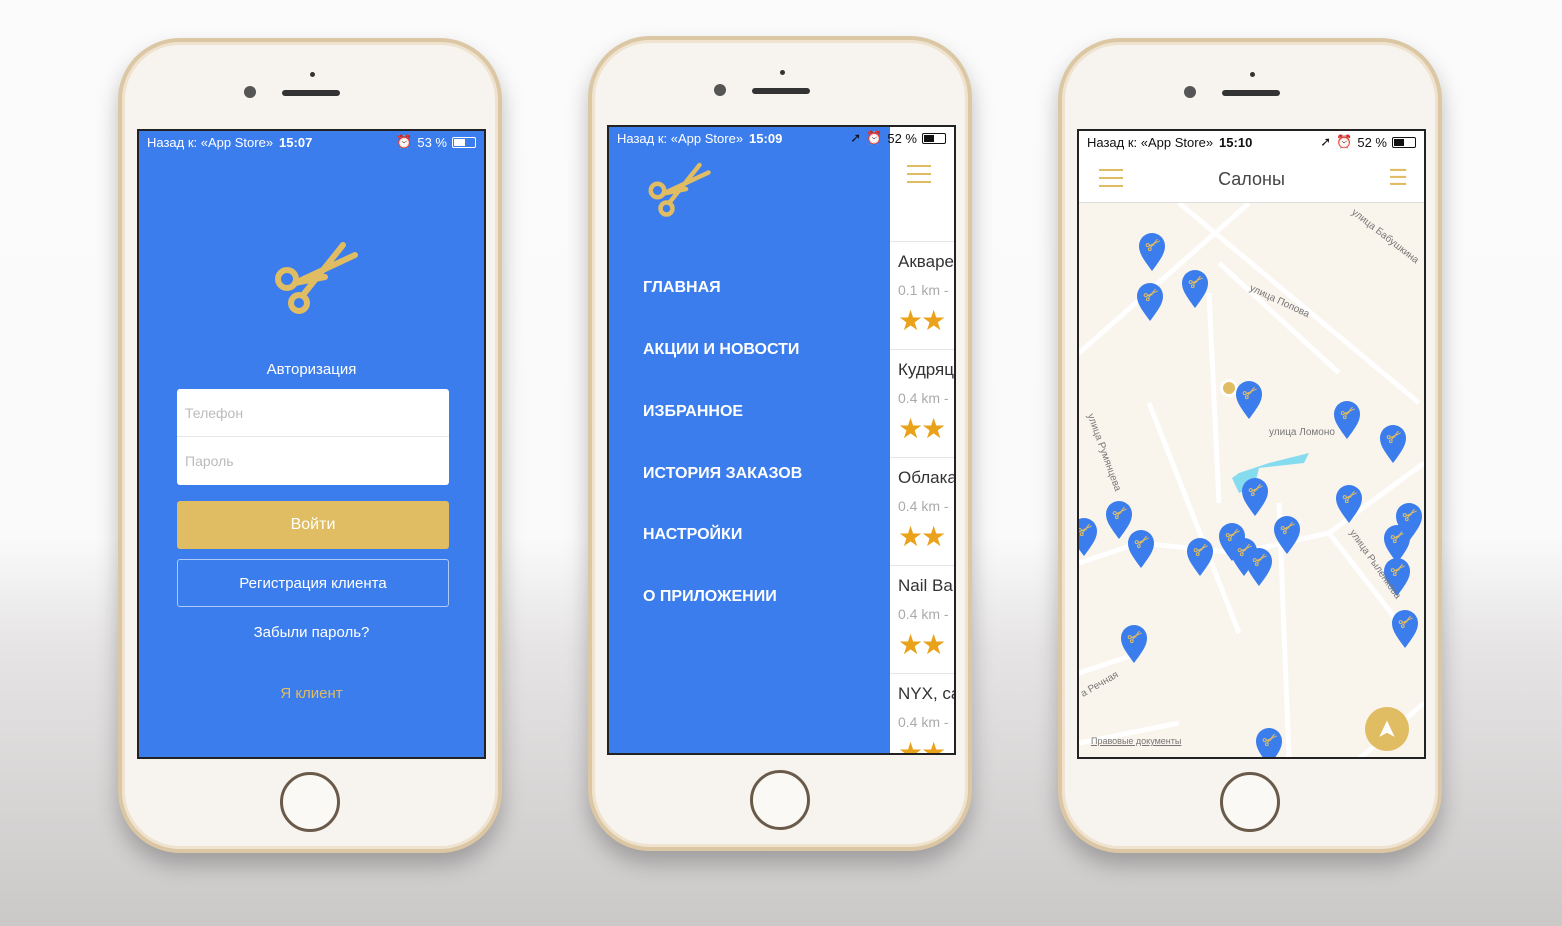 The width and height of the screenshot is (1562, 926). Describe the element at coordinates (311, 369) in the screenshot. I see `auth-title: Авторизация` at that location.